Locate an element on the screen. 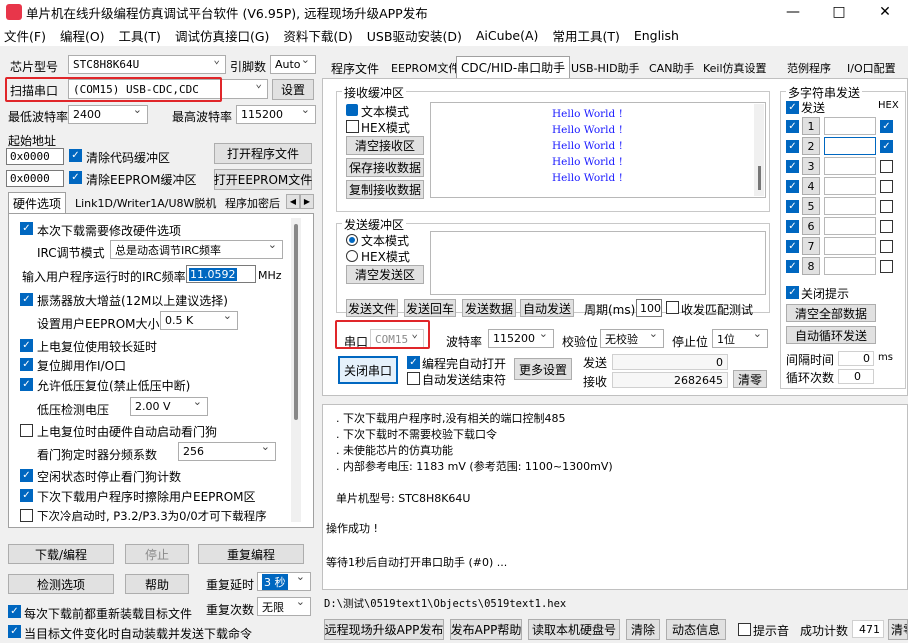 The image size is (908, 643). menu-file: 文件(F) is located at coordinates (25, 35).